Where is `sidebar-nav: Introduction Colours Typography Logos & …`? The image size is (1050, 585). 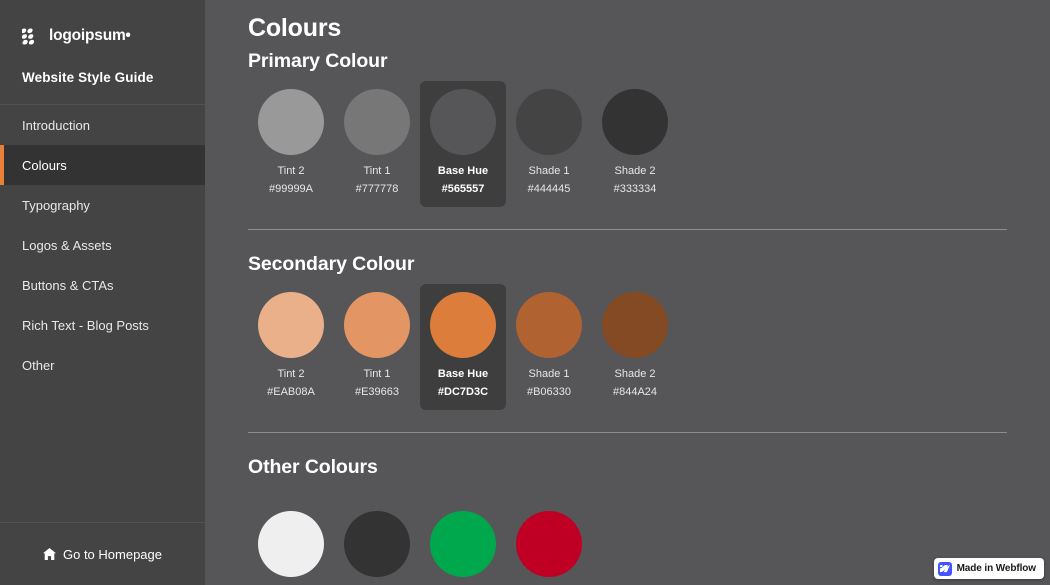 sidebar-nav: Introduction Colours Typography Logos & … is located at coordinates (102, 313).